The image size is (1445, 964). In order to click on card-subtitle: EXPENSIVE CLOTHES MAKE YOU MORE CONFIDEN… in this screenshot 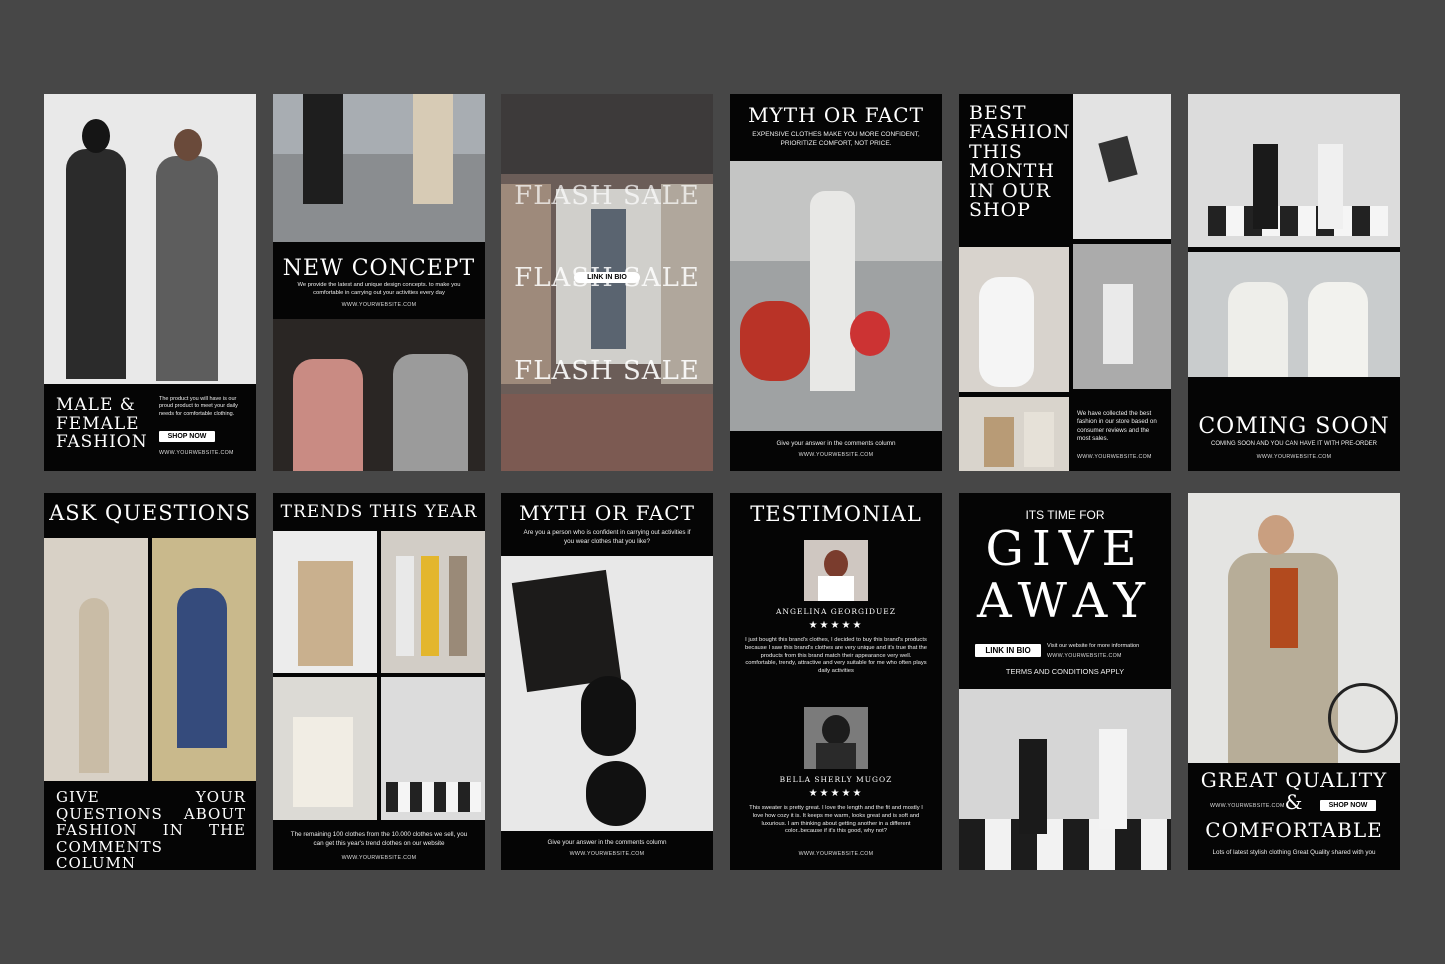, I will do `click(836, 139)`.